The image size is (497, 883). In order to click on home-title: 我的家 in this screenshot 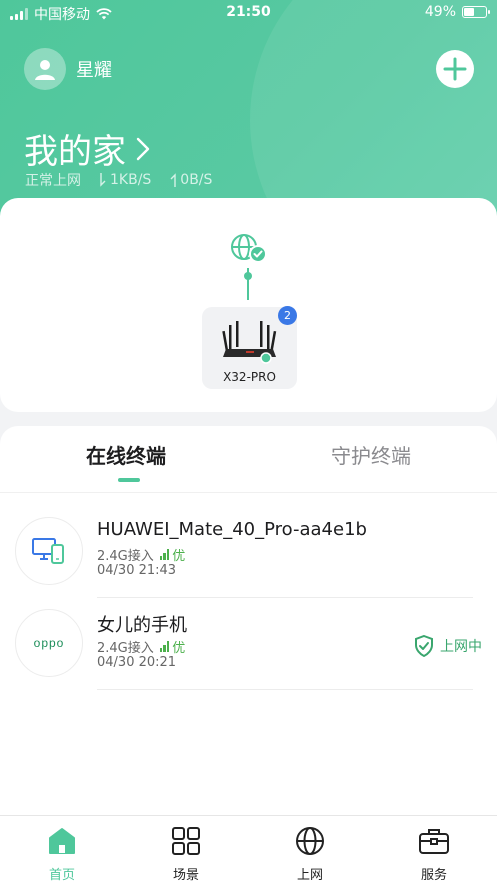, I will do `click(88, 148)`.